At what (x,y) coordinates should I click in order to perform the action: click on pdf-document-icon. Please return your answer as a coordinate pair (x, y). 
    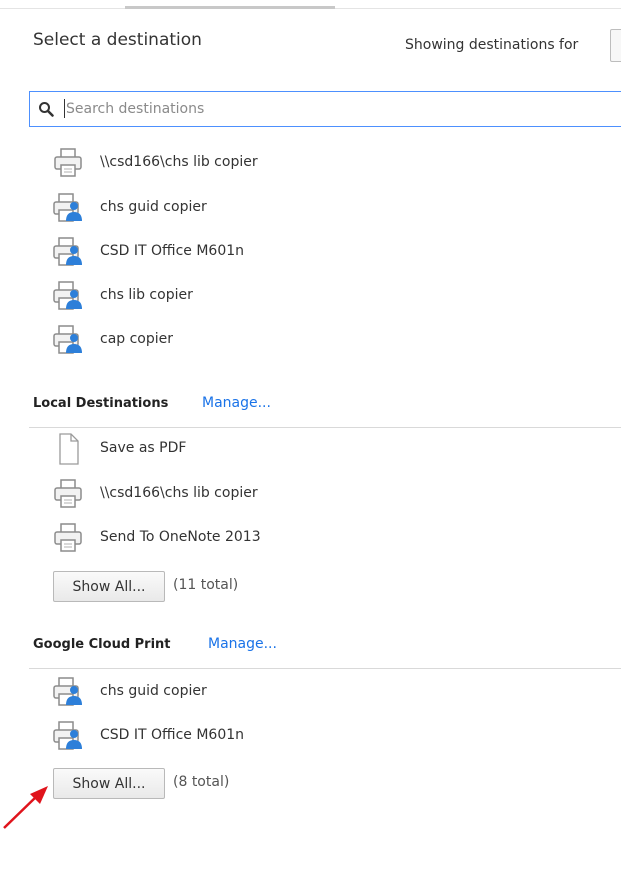
    Looking at the image, I should click on (68, 449).